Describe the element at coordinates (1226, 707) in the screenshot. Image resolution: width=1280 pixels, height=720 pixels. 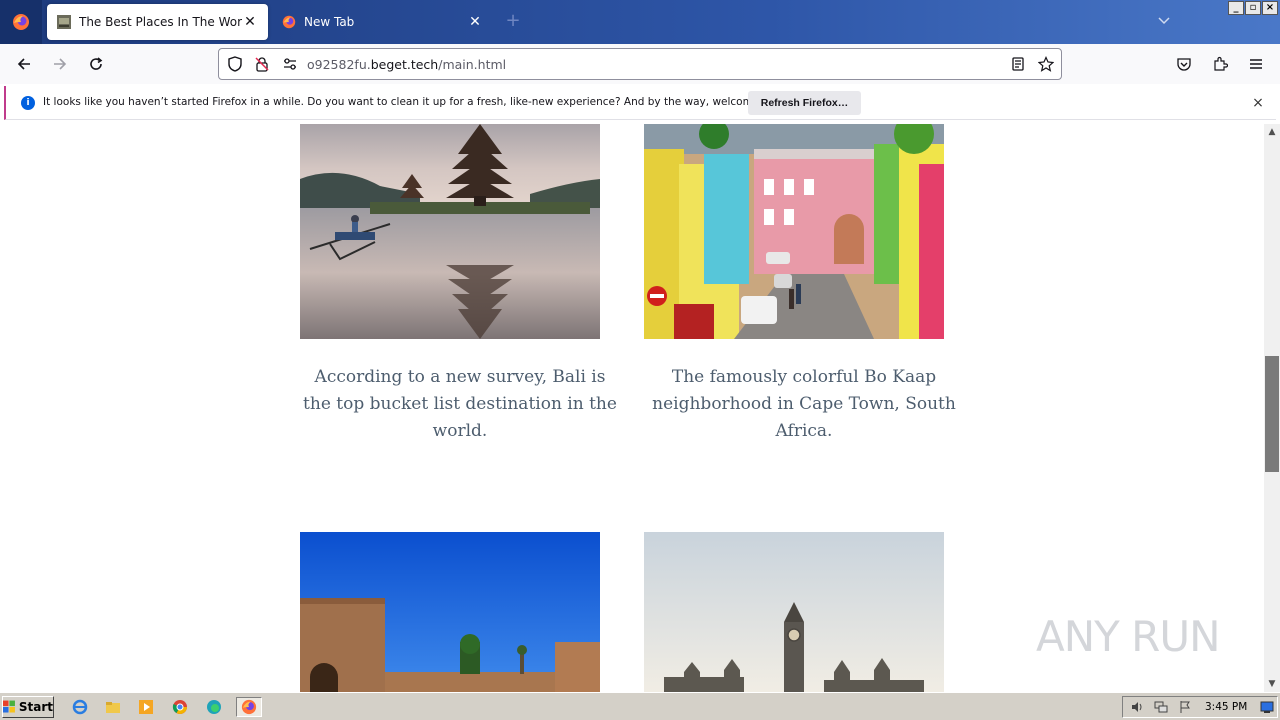
I see `clock: 3:45 PM` at that location.